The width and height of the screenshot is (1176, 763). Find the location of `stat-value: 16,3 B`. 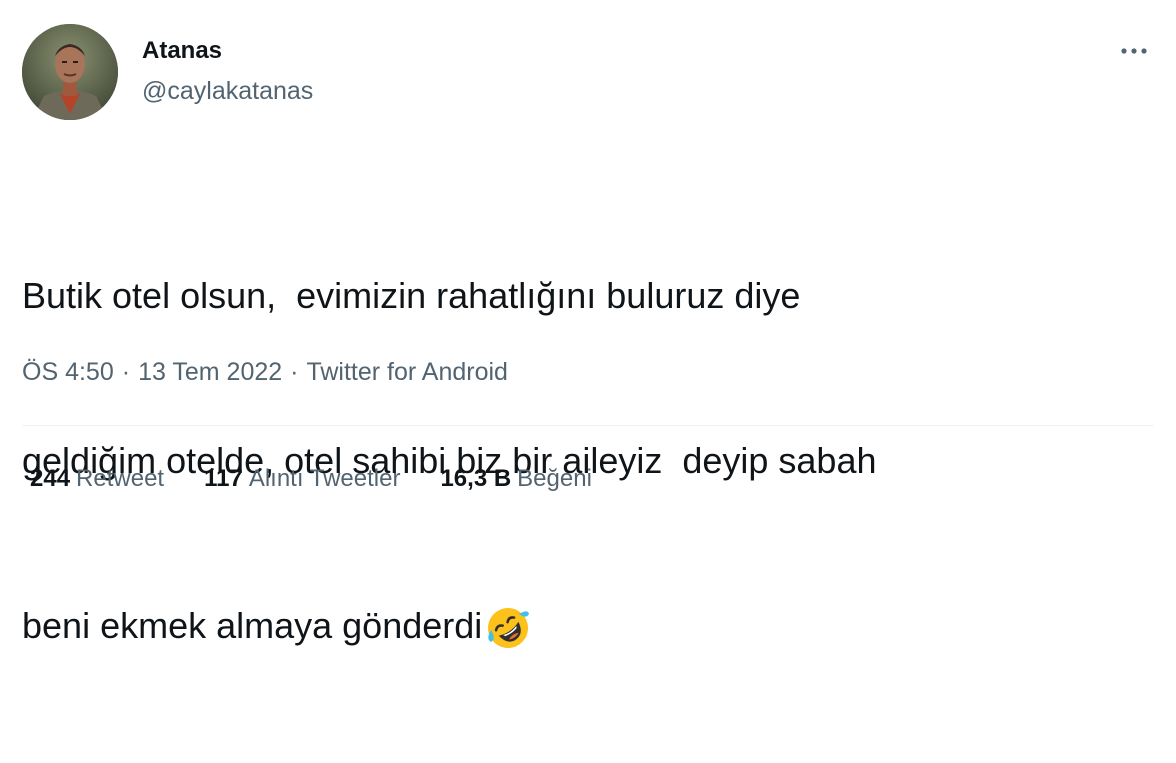

stat-value: 16,3 B is located at coordinates (476, 478).